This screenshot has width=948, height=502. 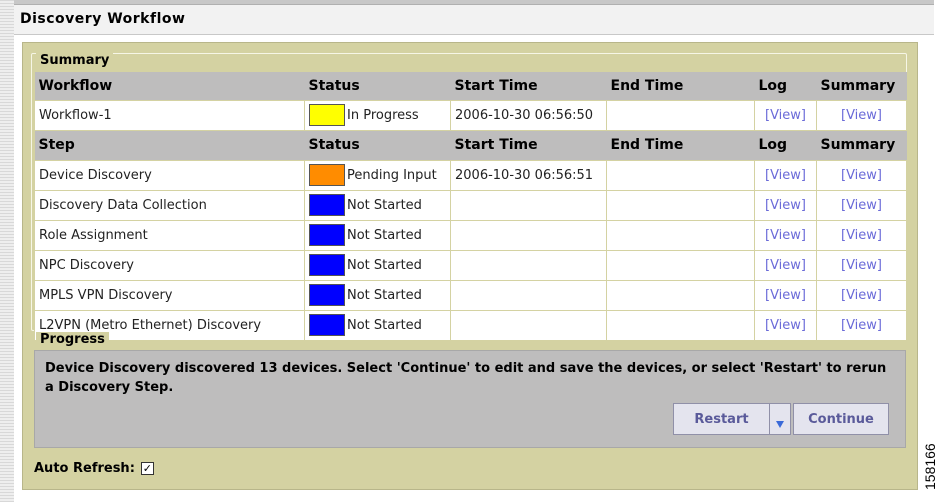 What do you see at coordinates (103, 19) in the screenshot?
I see `page-title: Discovery Workflow` at bounding box center [103, 19].